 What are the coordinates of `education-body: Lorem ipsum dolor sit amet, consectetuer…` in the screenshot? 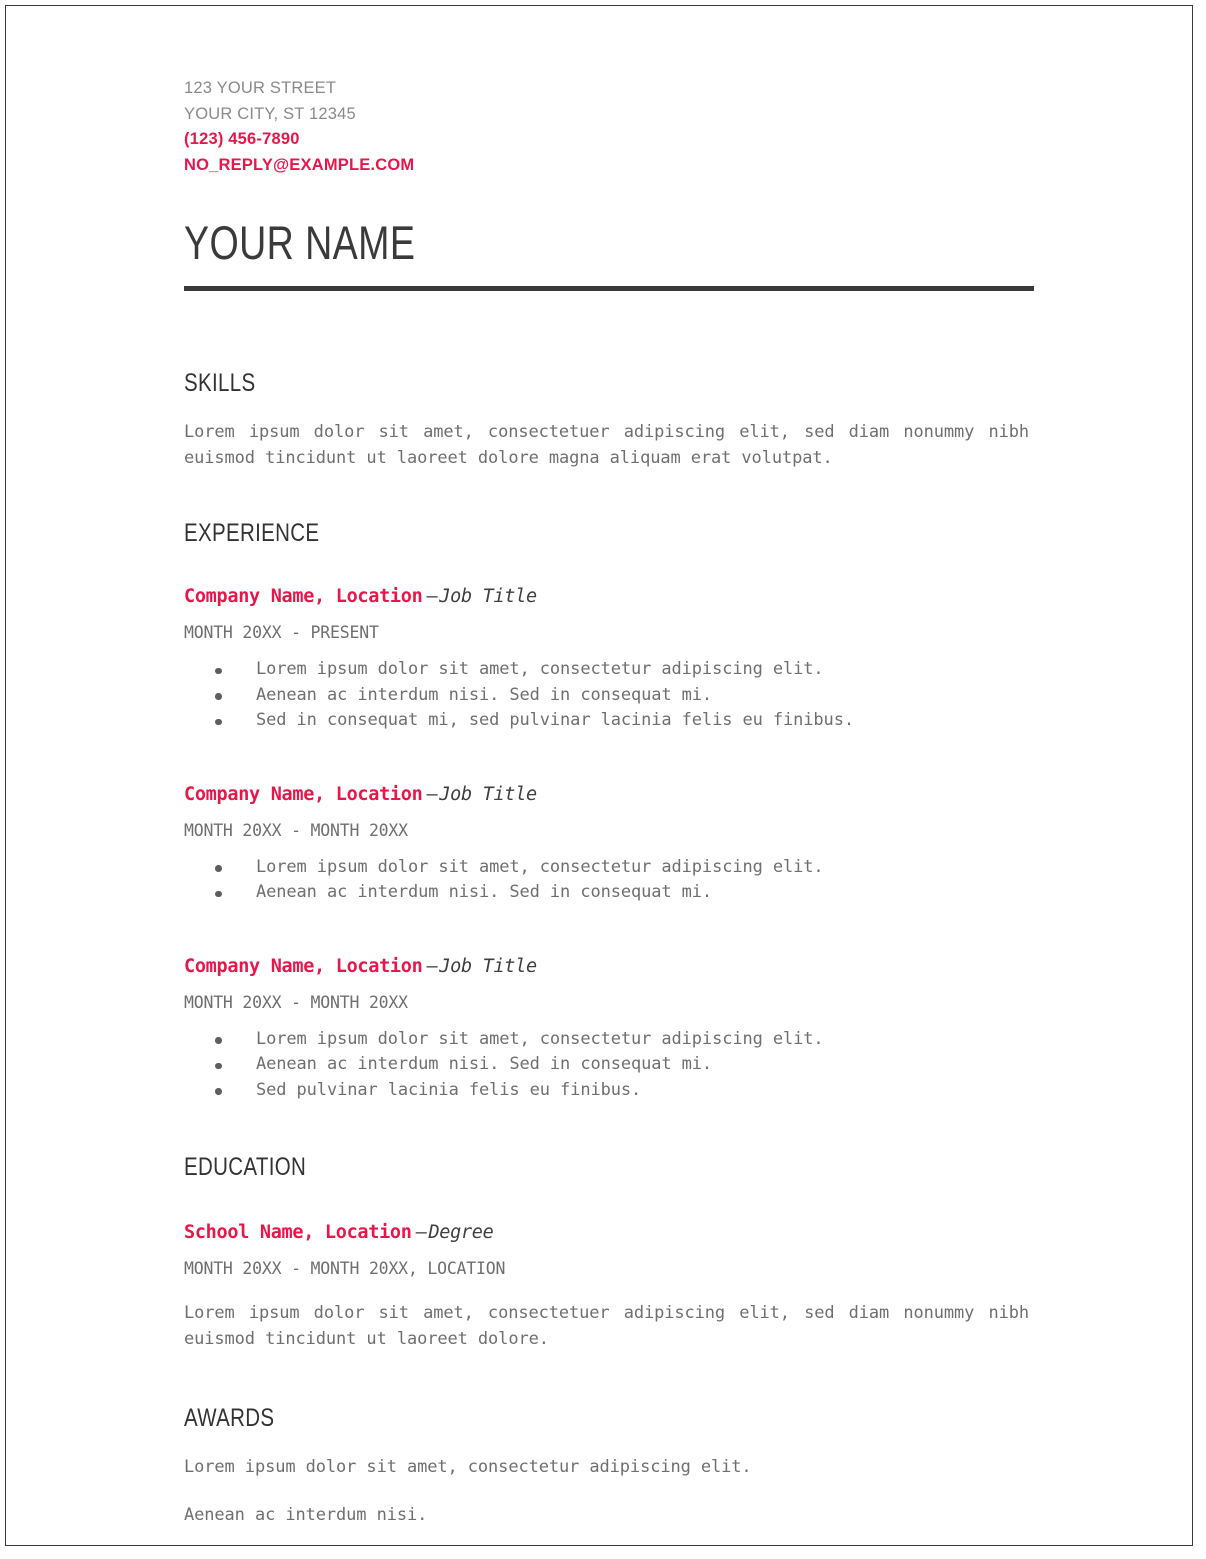 It's located at (606, 1326).